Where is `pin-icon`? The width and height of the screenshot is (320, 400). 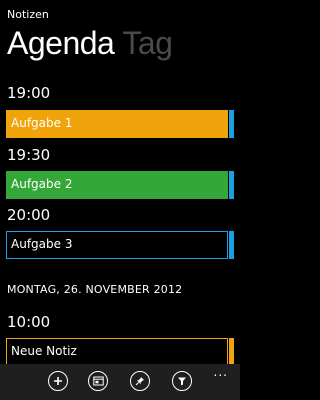 pin-icon is located at coordinates (139, 381).